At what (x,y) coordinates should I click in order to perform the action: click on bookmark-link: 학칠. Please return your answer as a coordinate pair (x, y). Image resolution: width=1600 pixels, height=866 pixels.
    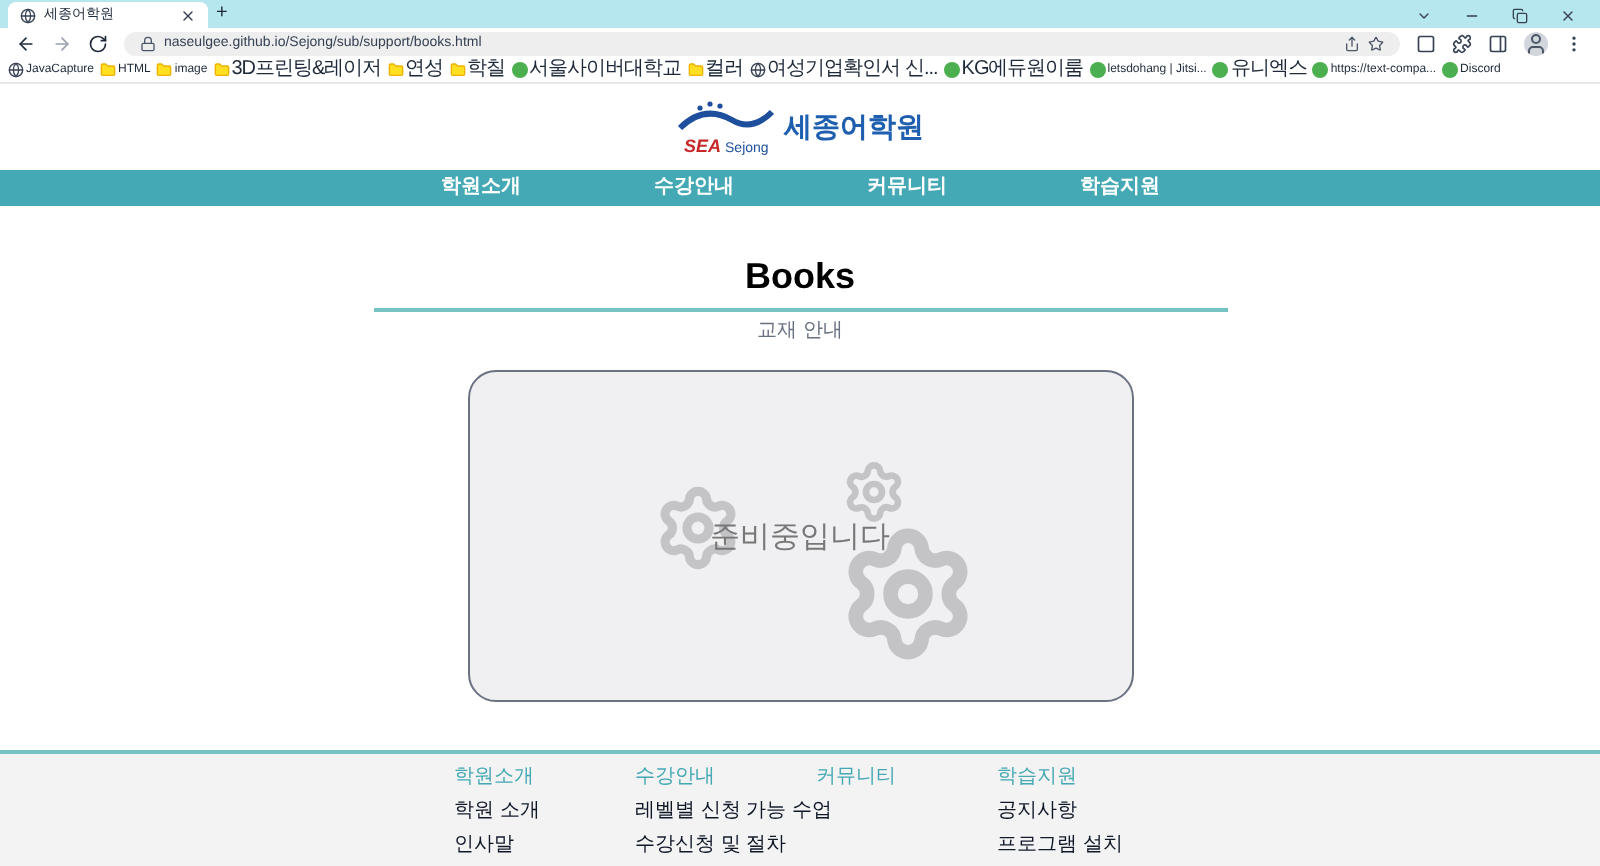
    Looking at the image, I should click on (486, 70).